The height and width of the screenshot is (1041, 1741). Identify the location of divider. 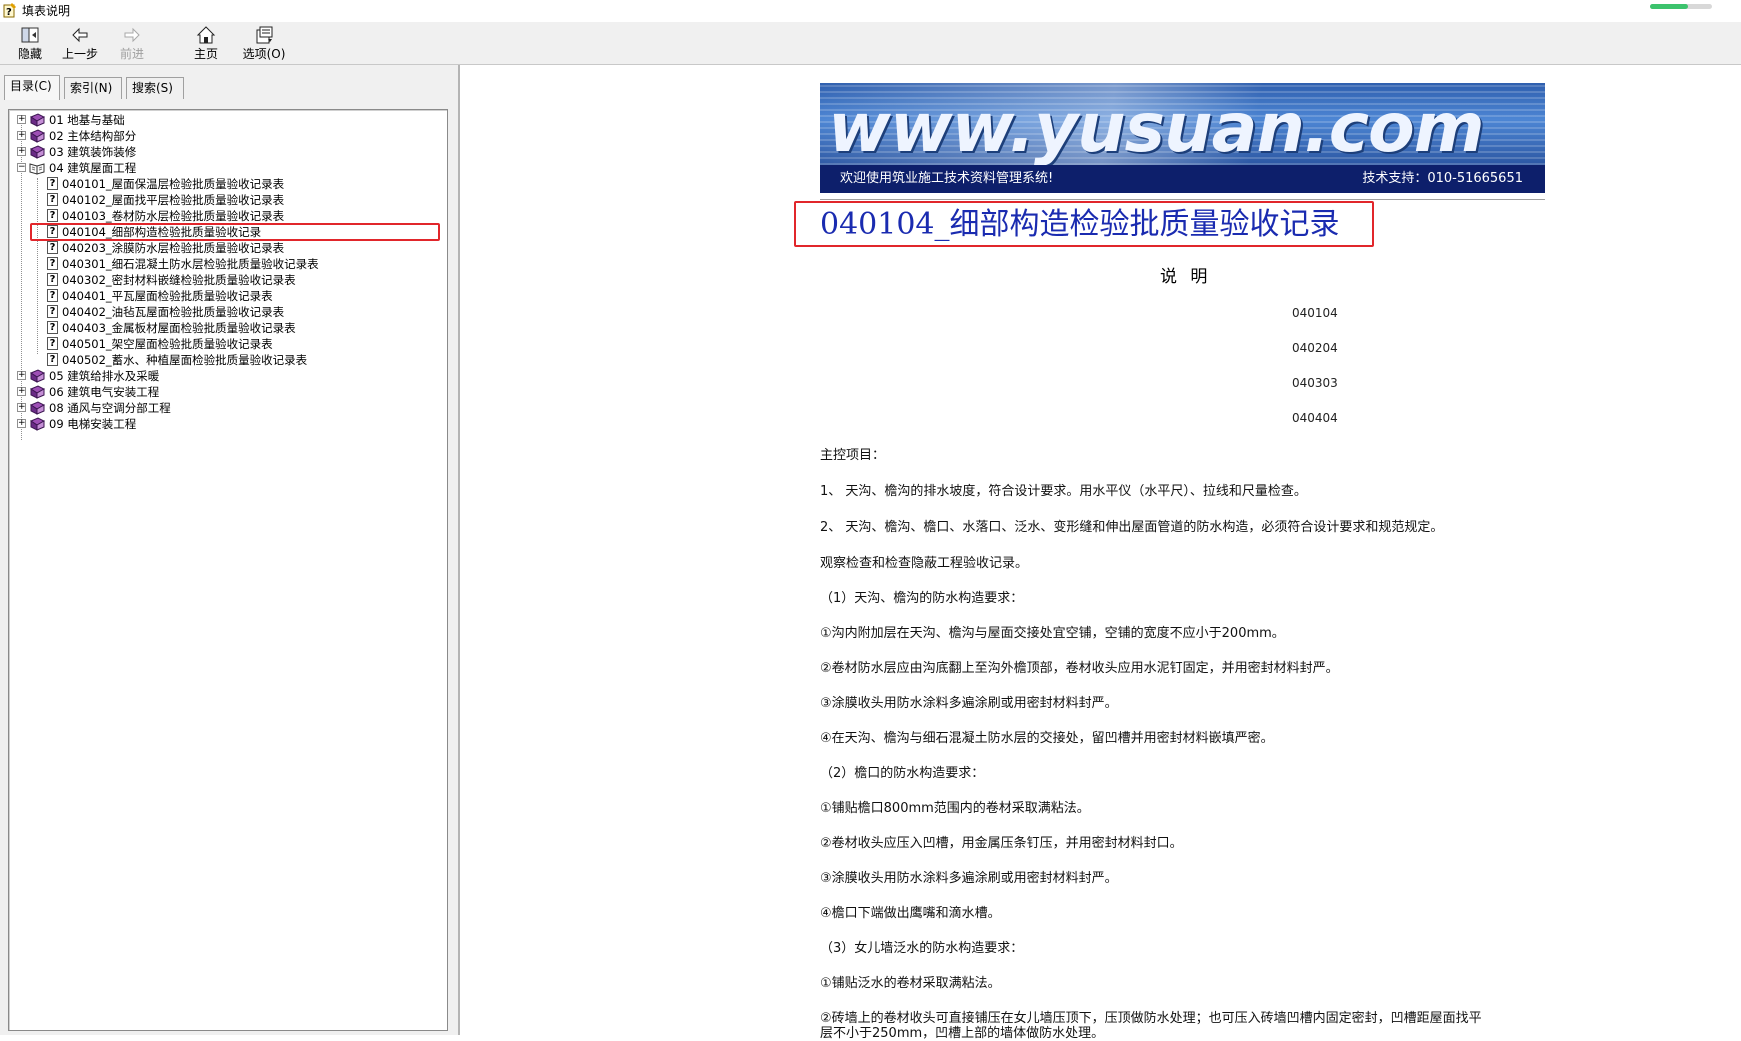
(1182, 199).